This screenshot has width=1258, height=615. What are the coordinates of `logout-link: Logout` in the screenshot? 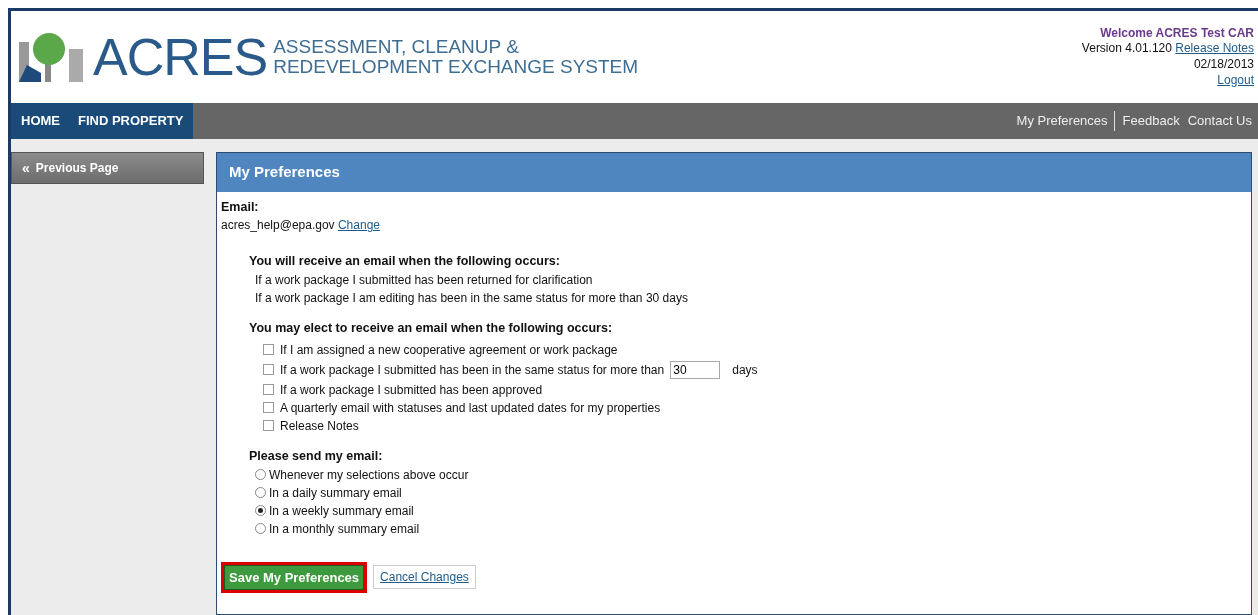 It's located at (1235, 79).